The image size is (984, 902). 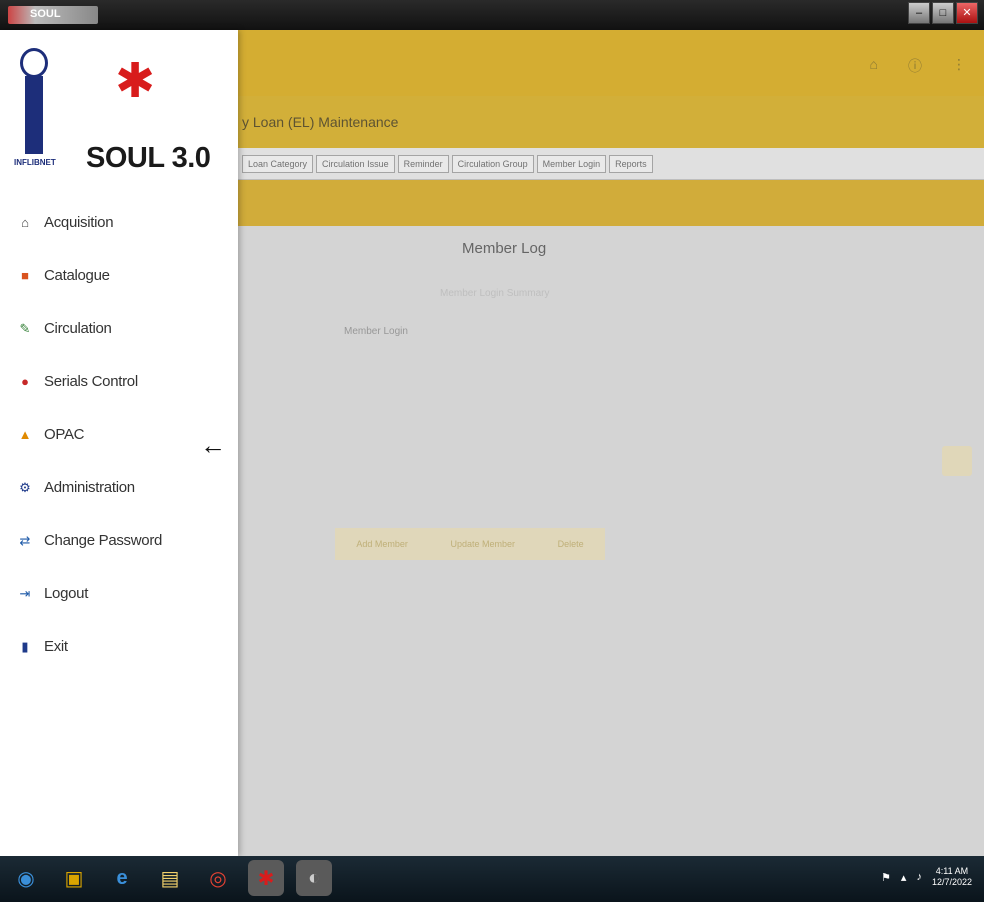 I want to click on chrome-icon: ◎, so click(x=218, y=878).